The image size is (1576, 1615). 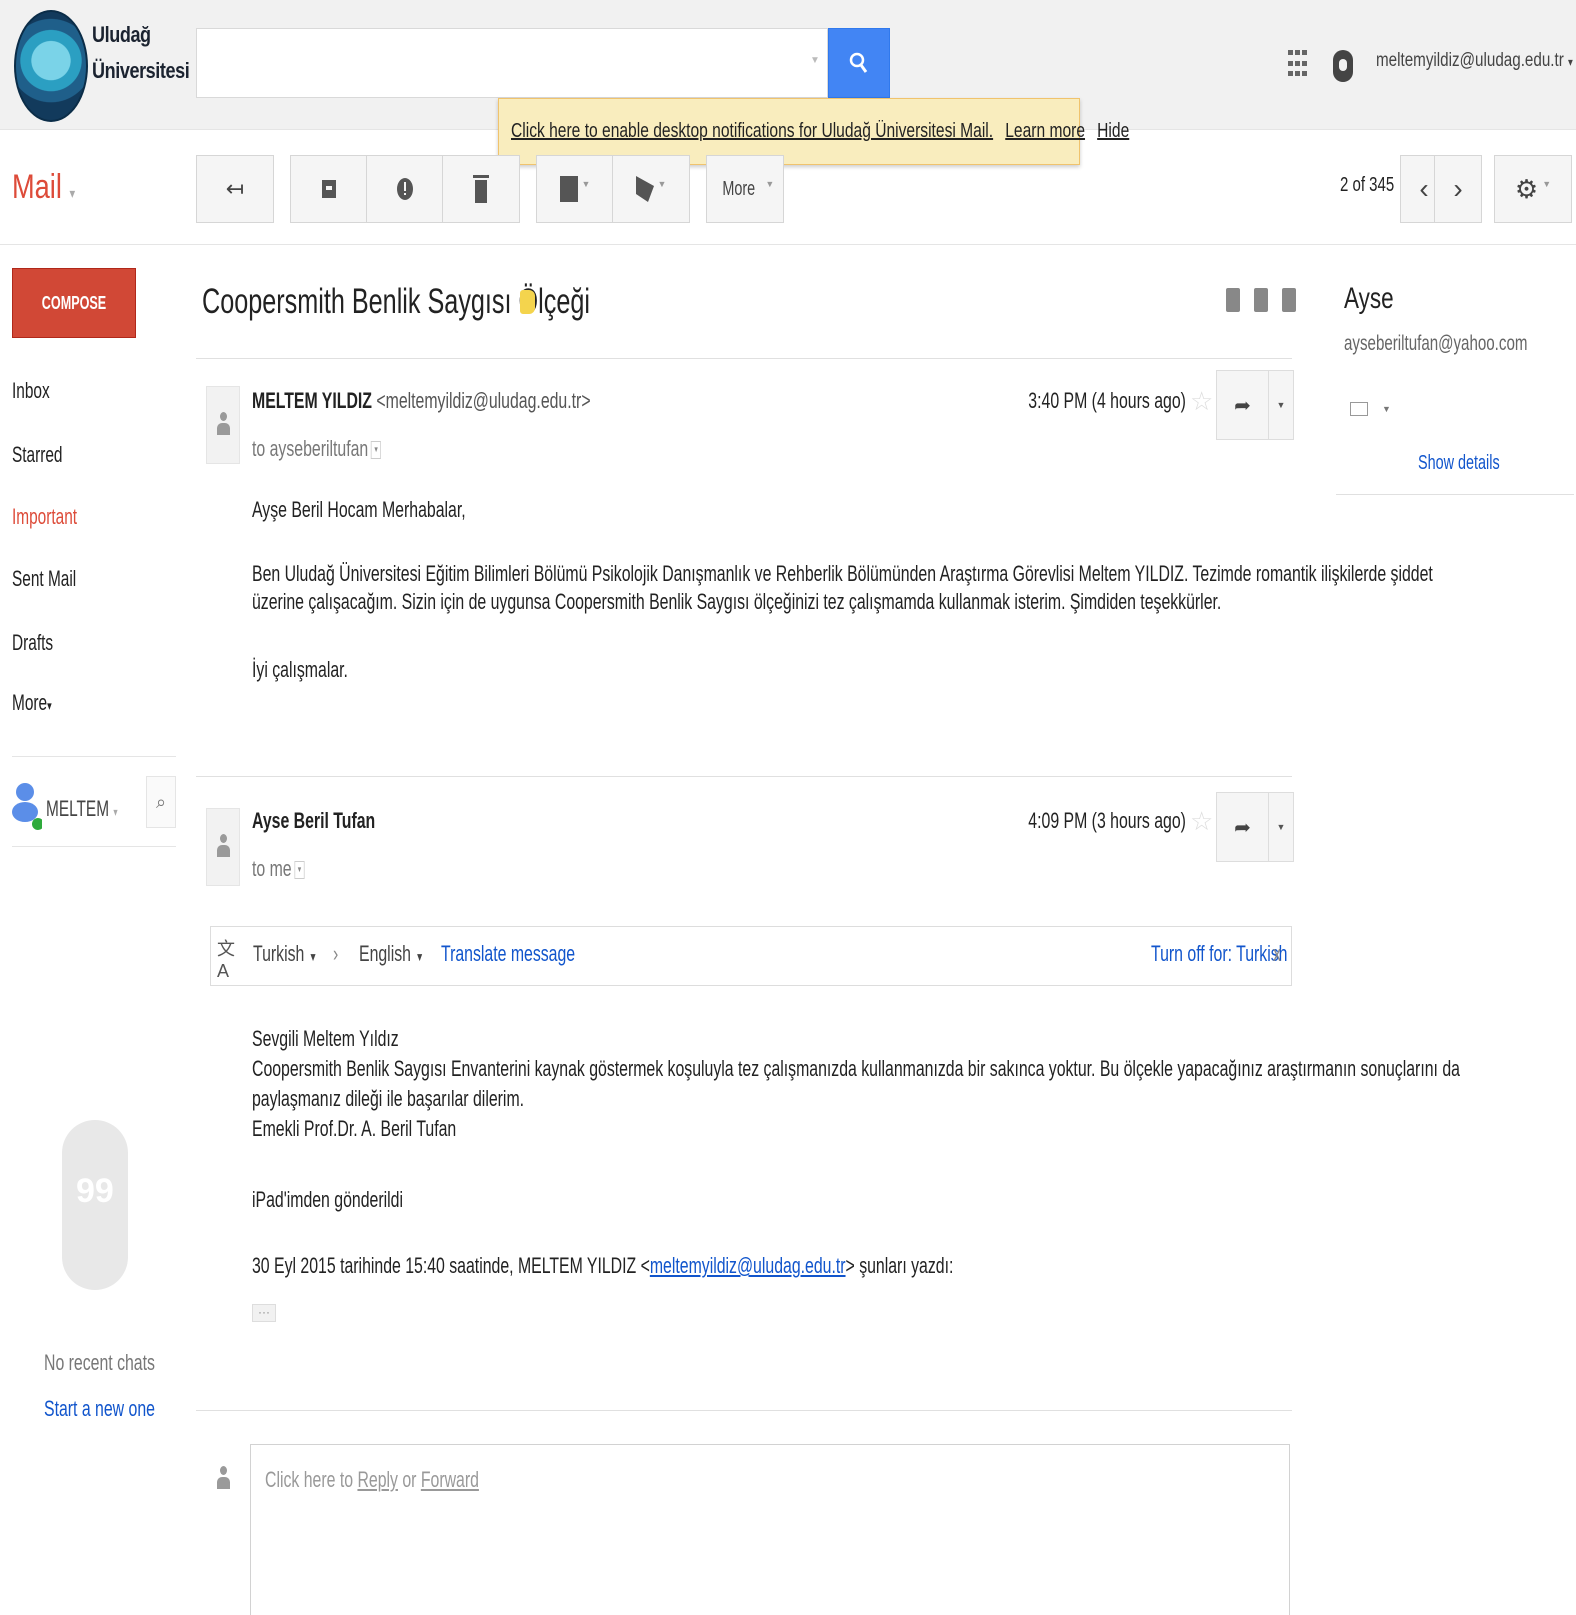 What do you see at coordinates (32, 643) in the screenshot?
I see `nav-drafts: Drafts` at bounding box center [32, 643].